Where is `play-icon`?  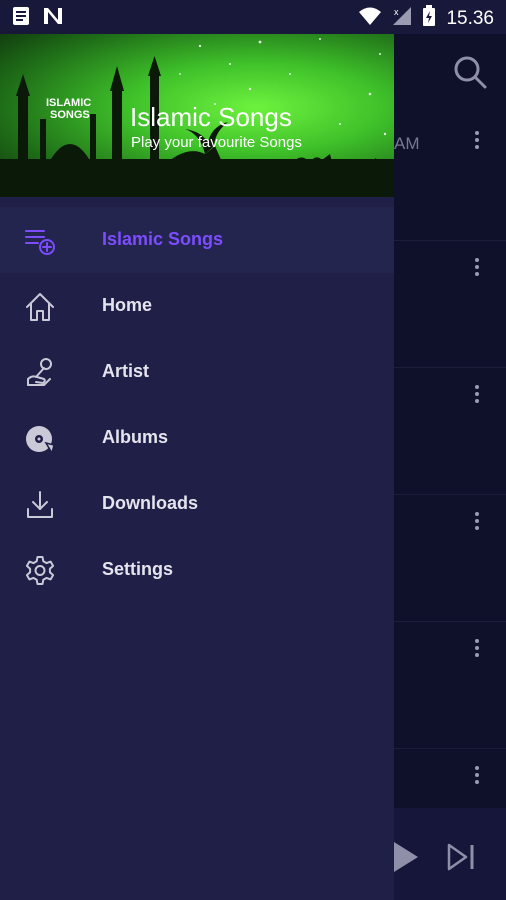
play-icon is located at coordinates (406, 859).